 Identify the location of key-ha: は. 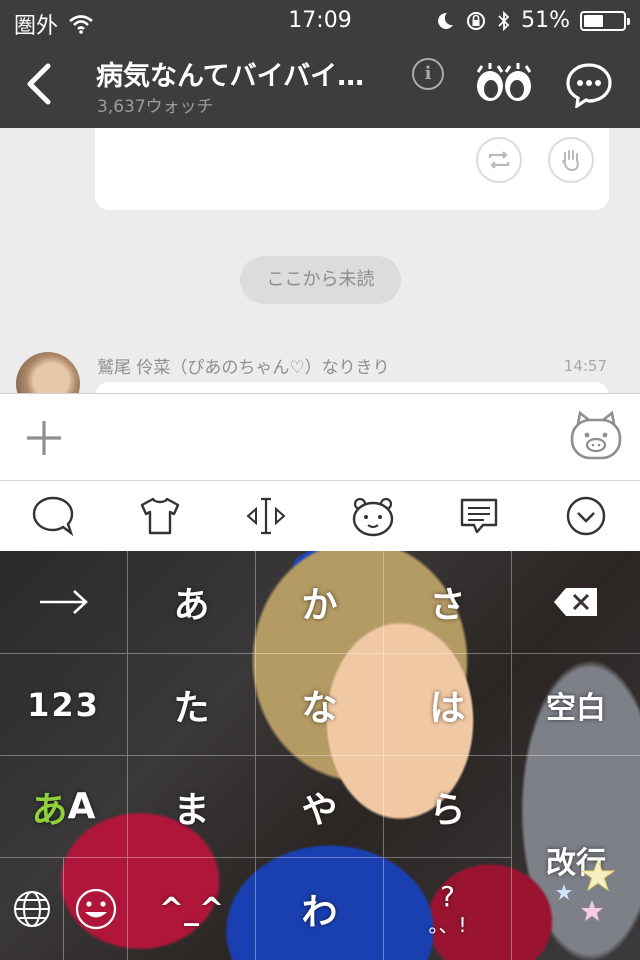
(448, 705).